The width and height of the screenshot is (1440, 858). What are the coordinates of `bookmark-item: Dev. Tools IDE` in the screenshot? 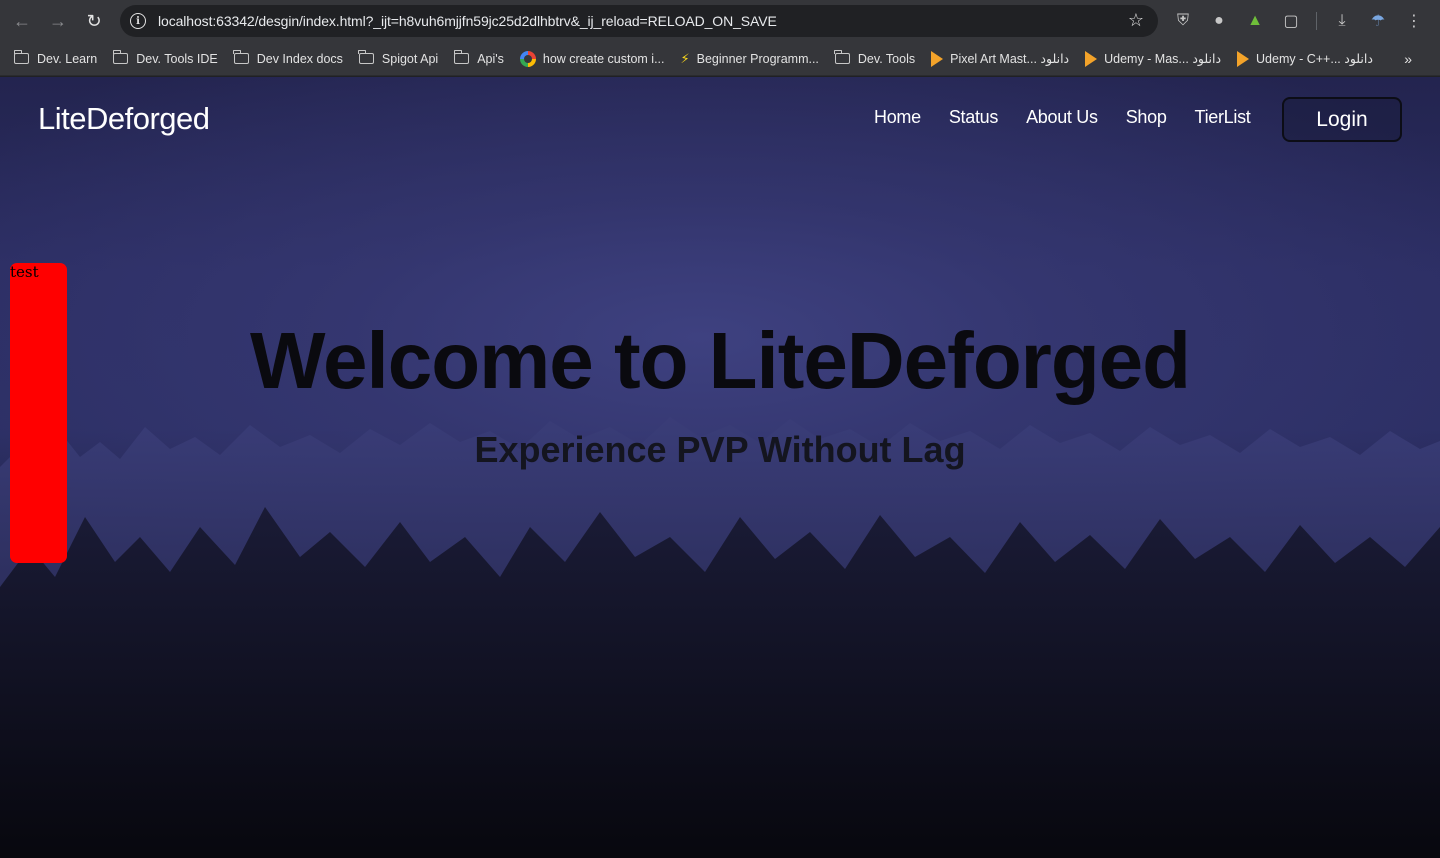 It's located at (165, 58).